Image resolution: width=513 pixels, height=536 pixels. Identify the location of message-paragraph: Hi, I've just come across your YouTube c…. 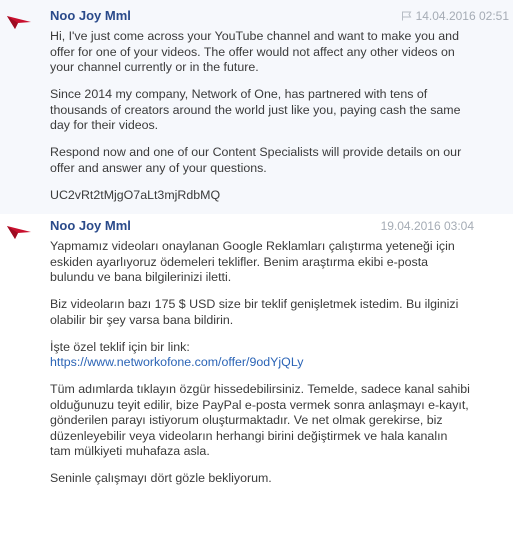
(254, 51).